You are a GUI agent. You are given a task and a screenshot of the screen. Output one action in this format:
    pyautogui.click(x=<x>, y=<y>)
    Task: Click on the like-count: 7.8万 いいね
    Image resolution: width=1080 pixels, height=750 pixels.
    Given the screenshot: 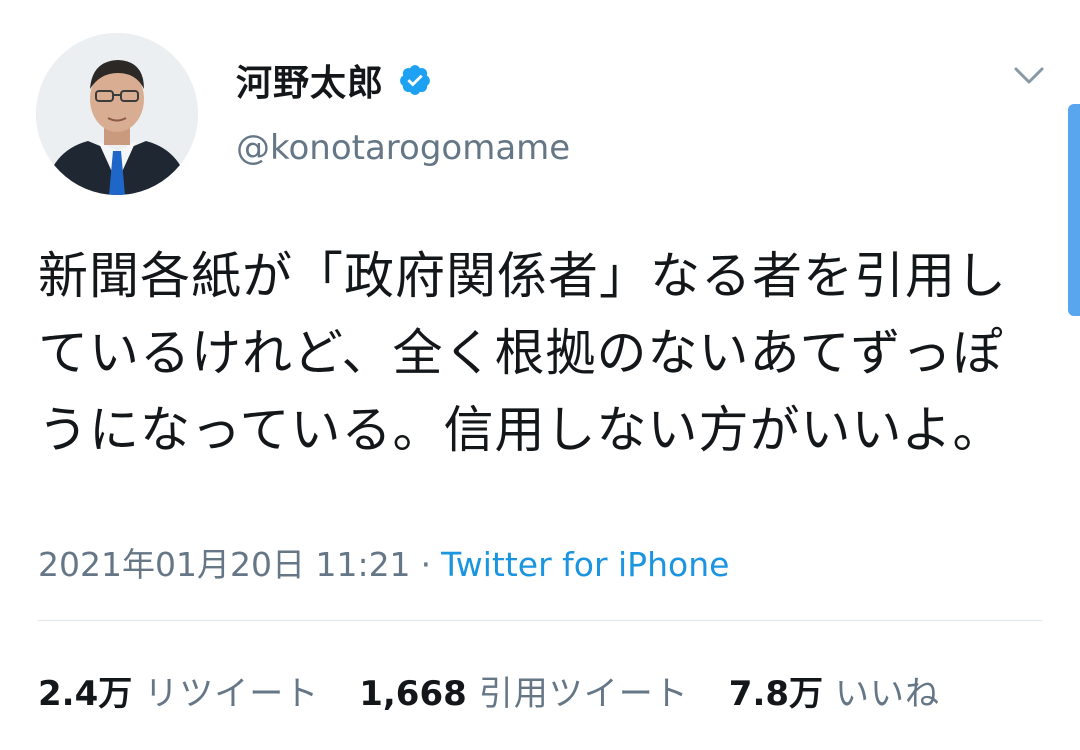 What is the action you would take?
    pyautogui.click(x=834, y=690)
    